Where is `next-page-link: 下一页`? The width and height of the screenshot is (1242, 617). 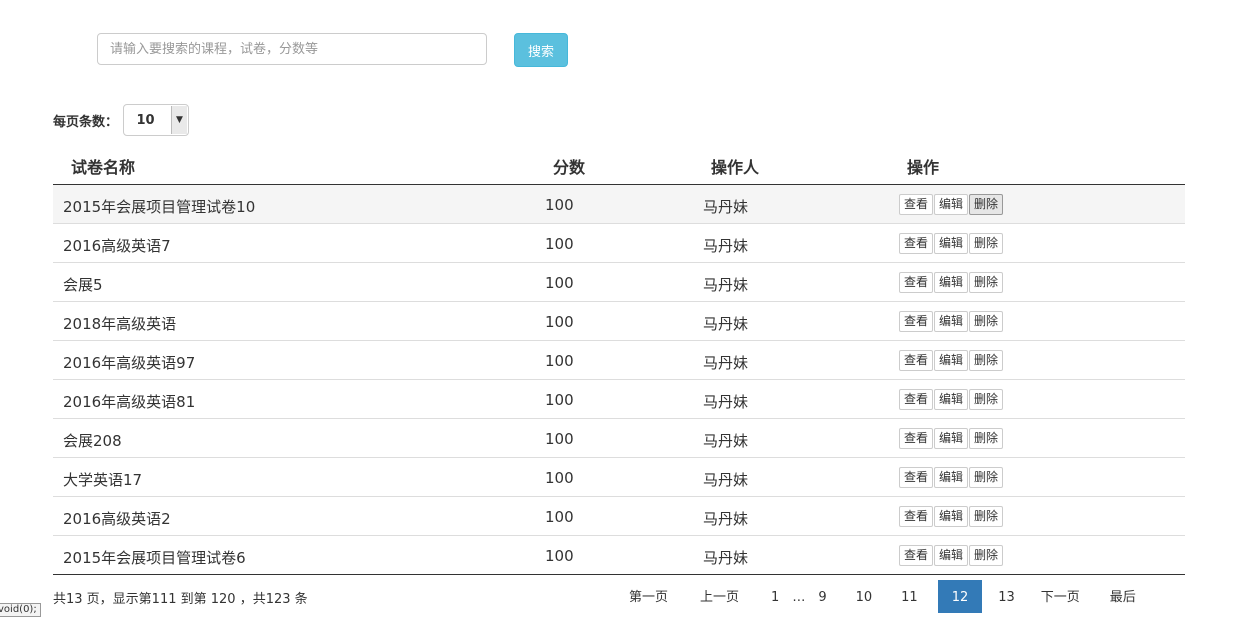 next-page-link: 下一页 is located at coordinates (1060, 596).